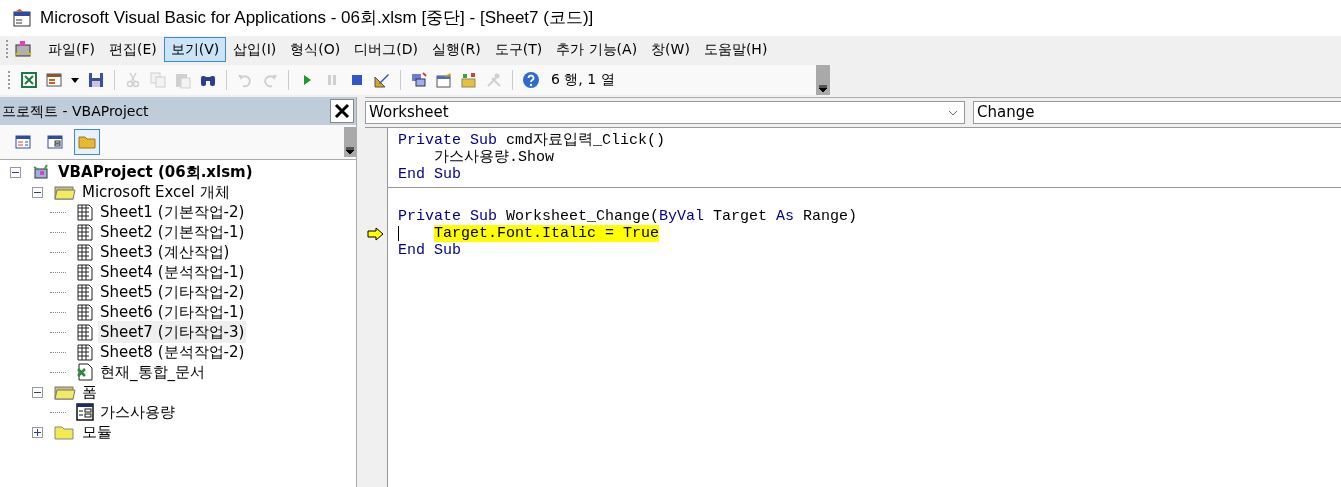  What do you see at coordinates (398, 233) in the screenshot?
I see `text-cursor` at bounding box center [398, 233].